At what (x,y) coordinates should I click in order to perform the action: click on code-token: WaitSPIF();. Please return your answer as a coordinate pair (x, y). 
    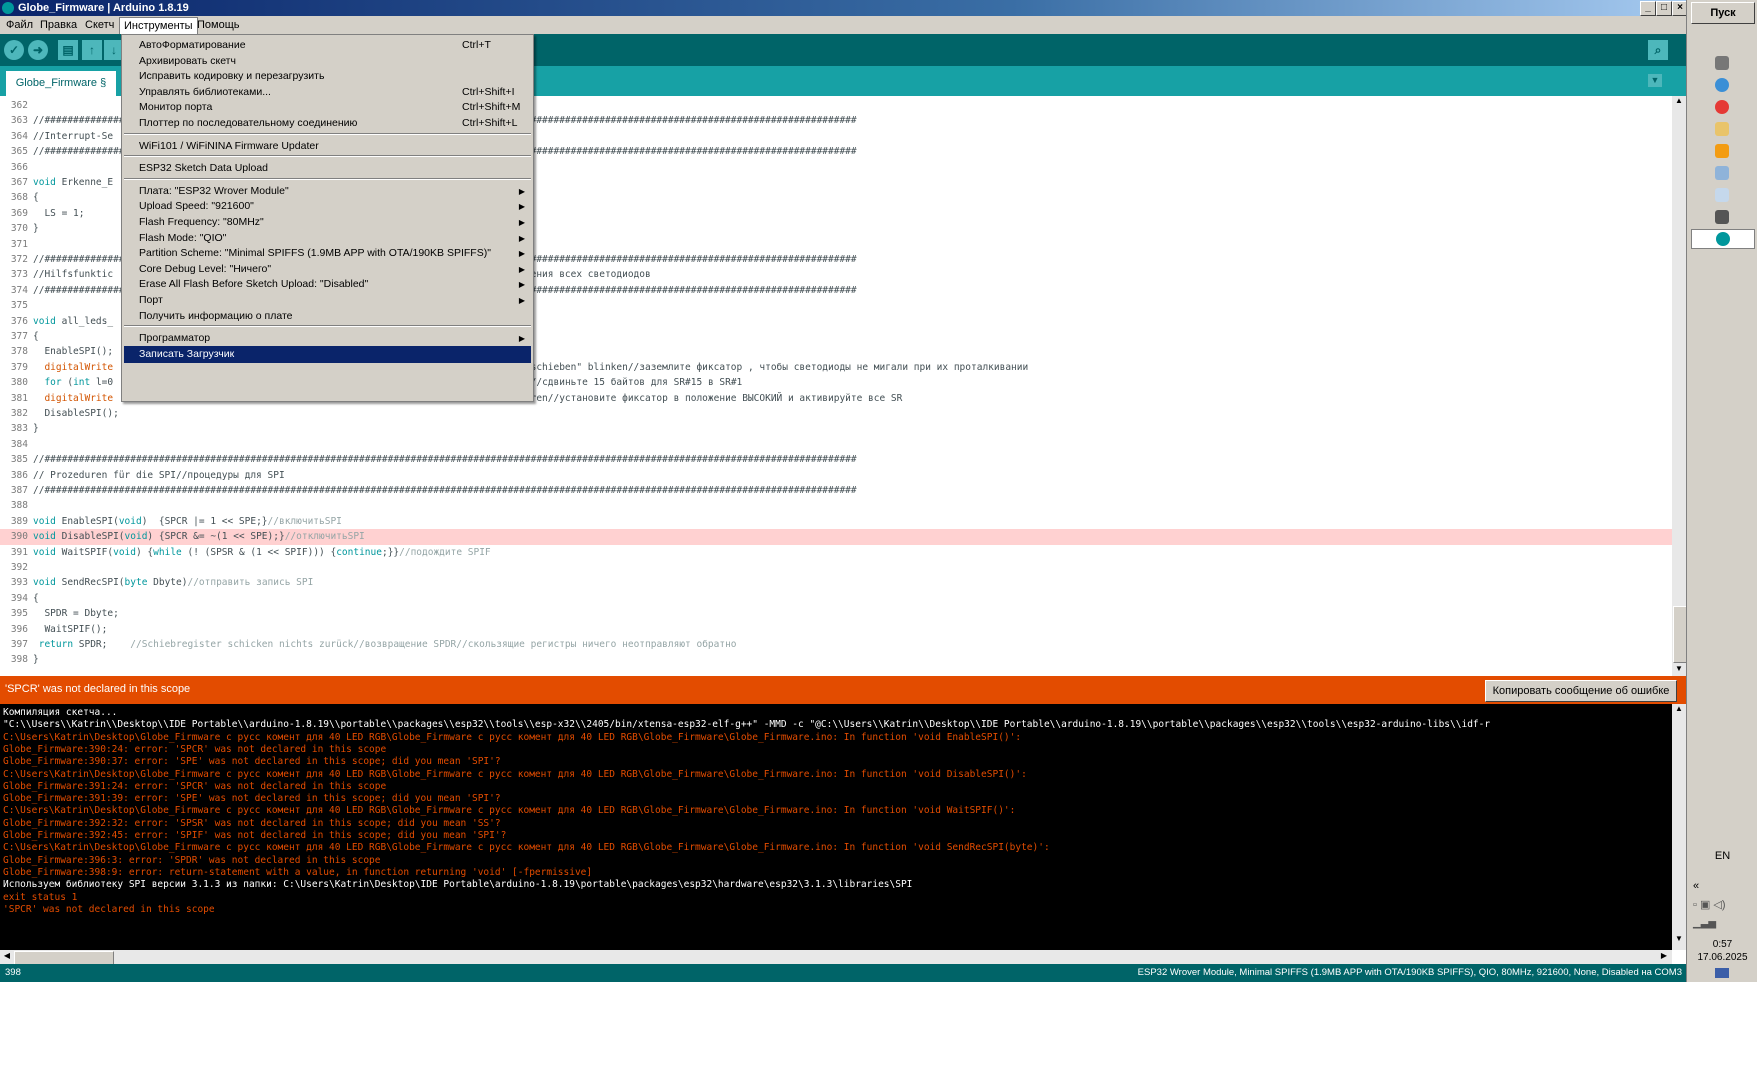
    Looking at the image, I should click on (70, 629).